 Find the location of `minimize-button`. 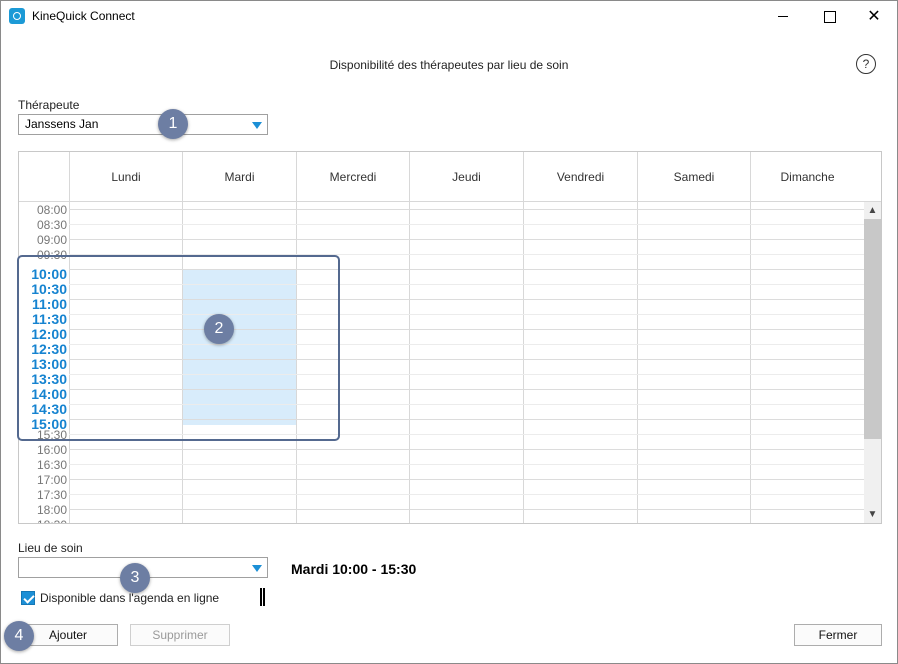

minimize-button is located at coordinates (783, 16).